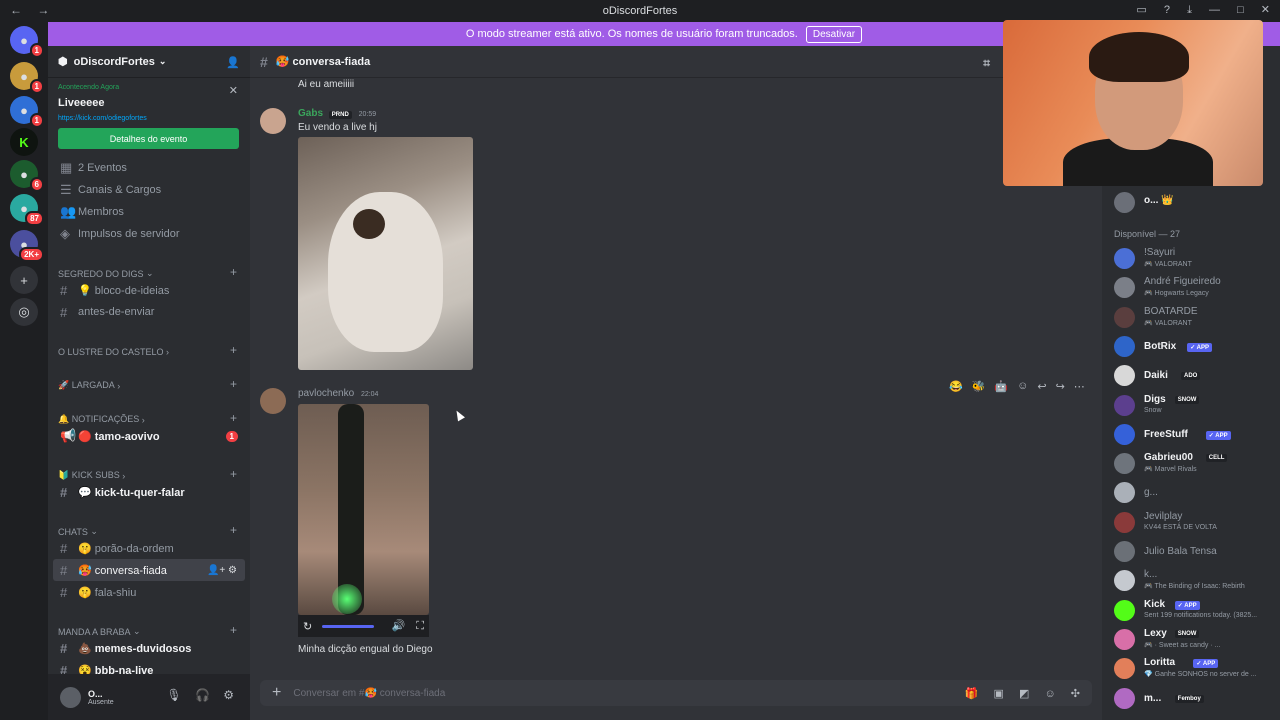 The width and height of the screenshot is (1280, 720). What do you see at coordinates (420, 626) in the screenshot?
I see `fullscreen-icon: ⛶` at bounding box center [420, 626].